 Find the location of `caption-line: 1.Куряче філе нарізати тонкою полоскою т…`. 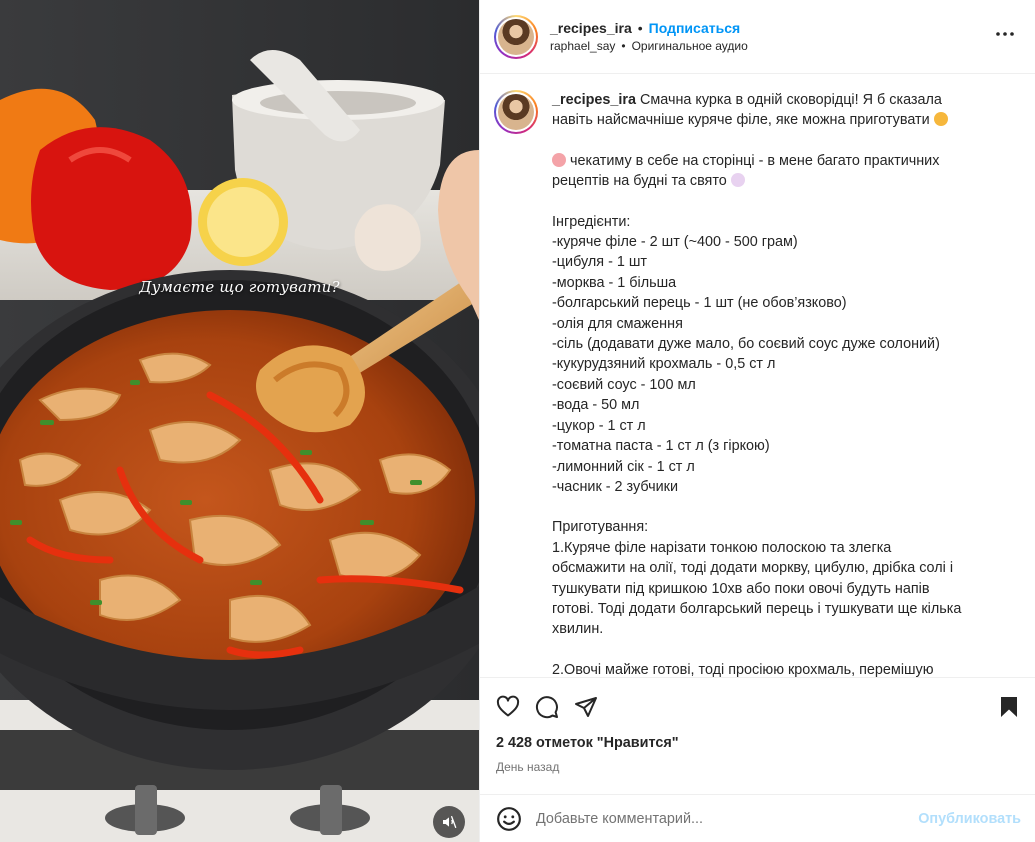

caption-line: 1.Куряче філе нарізати тонкою полоскою т… is located at coordinates (722, 547).